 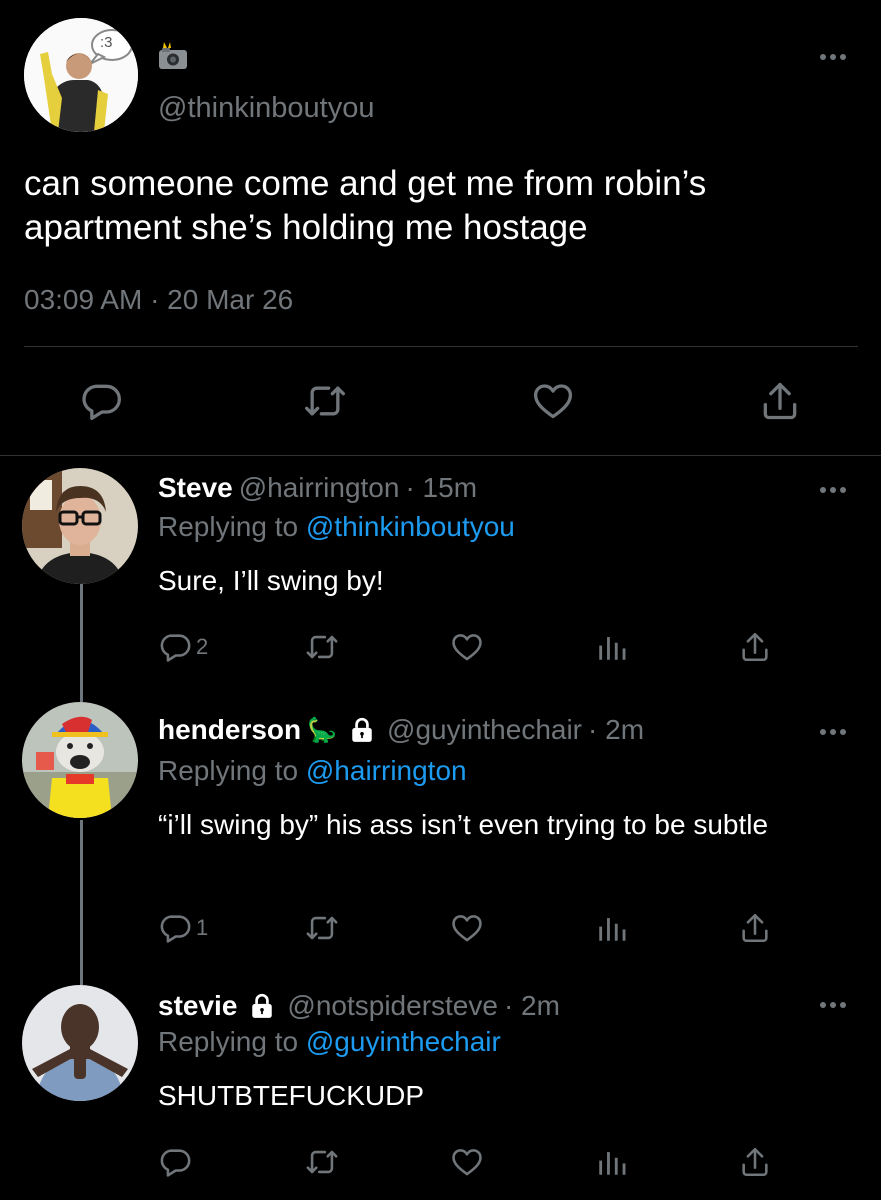 What do you see at coordinates (266, 108) in the screenshot?
I see `main-handle: @thinkinboutyou` at bounding box center [266, 108].